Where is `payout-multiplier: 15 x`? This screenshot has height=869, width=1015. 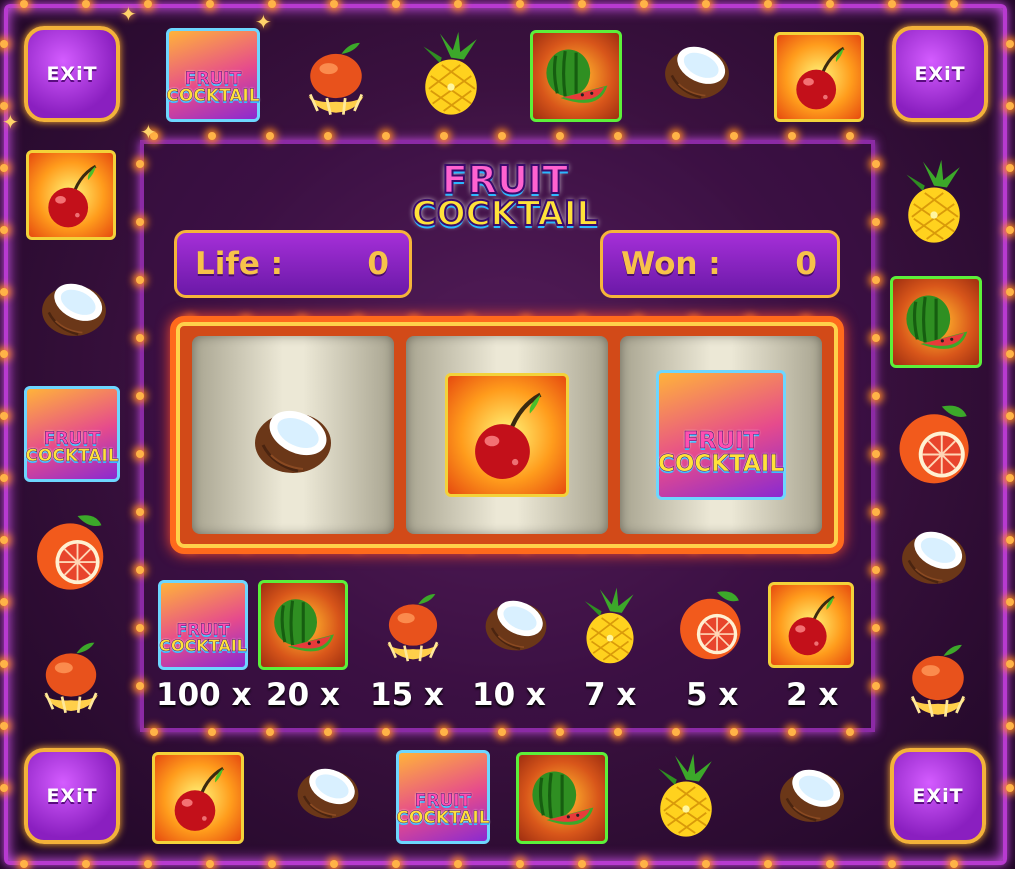 payout-multiplier: 15 x is located at coordinates (407, 695).